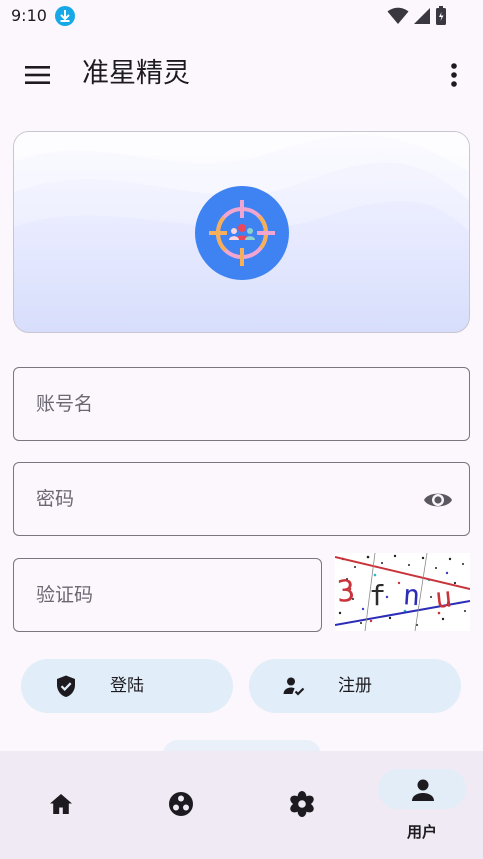  I want to click on captcha-input, so click(167, 595).